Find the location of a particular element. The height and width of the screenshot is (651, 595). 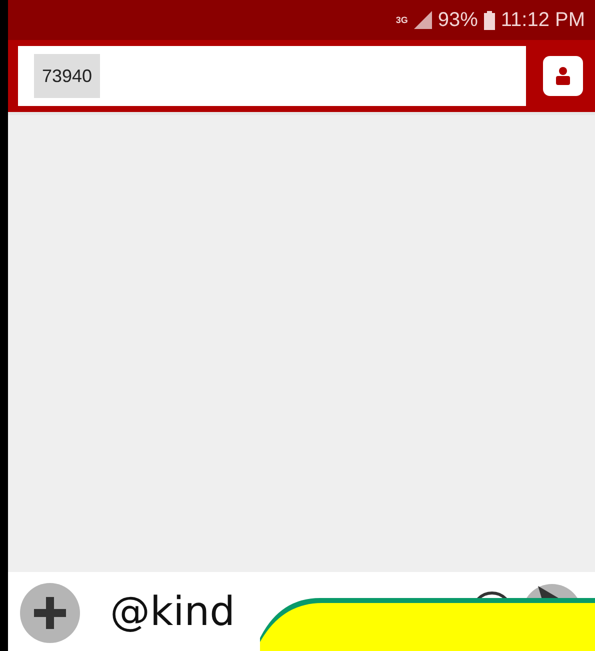

search-field: 73940 is located at coordinates (272, 76).